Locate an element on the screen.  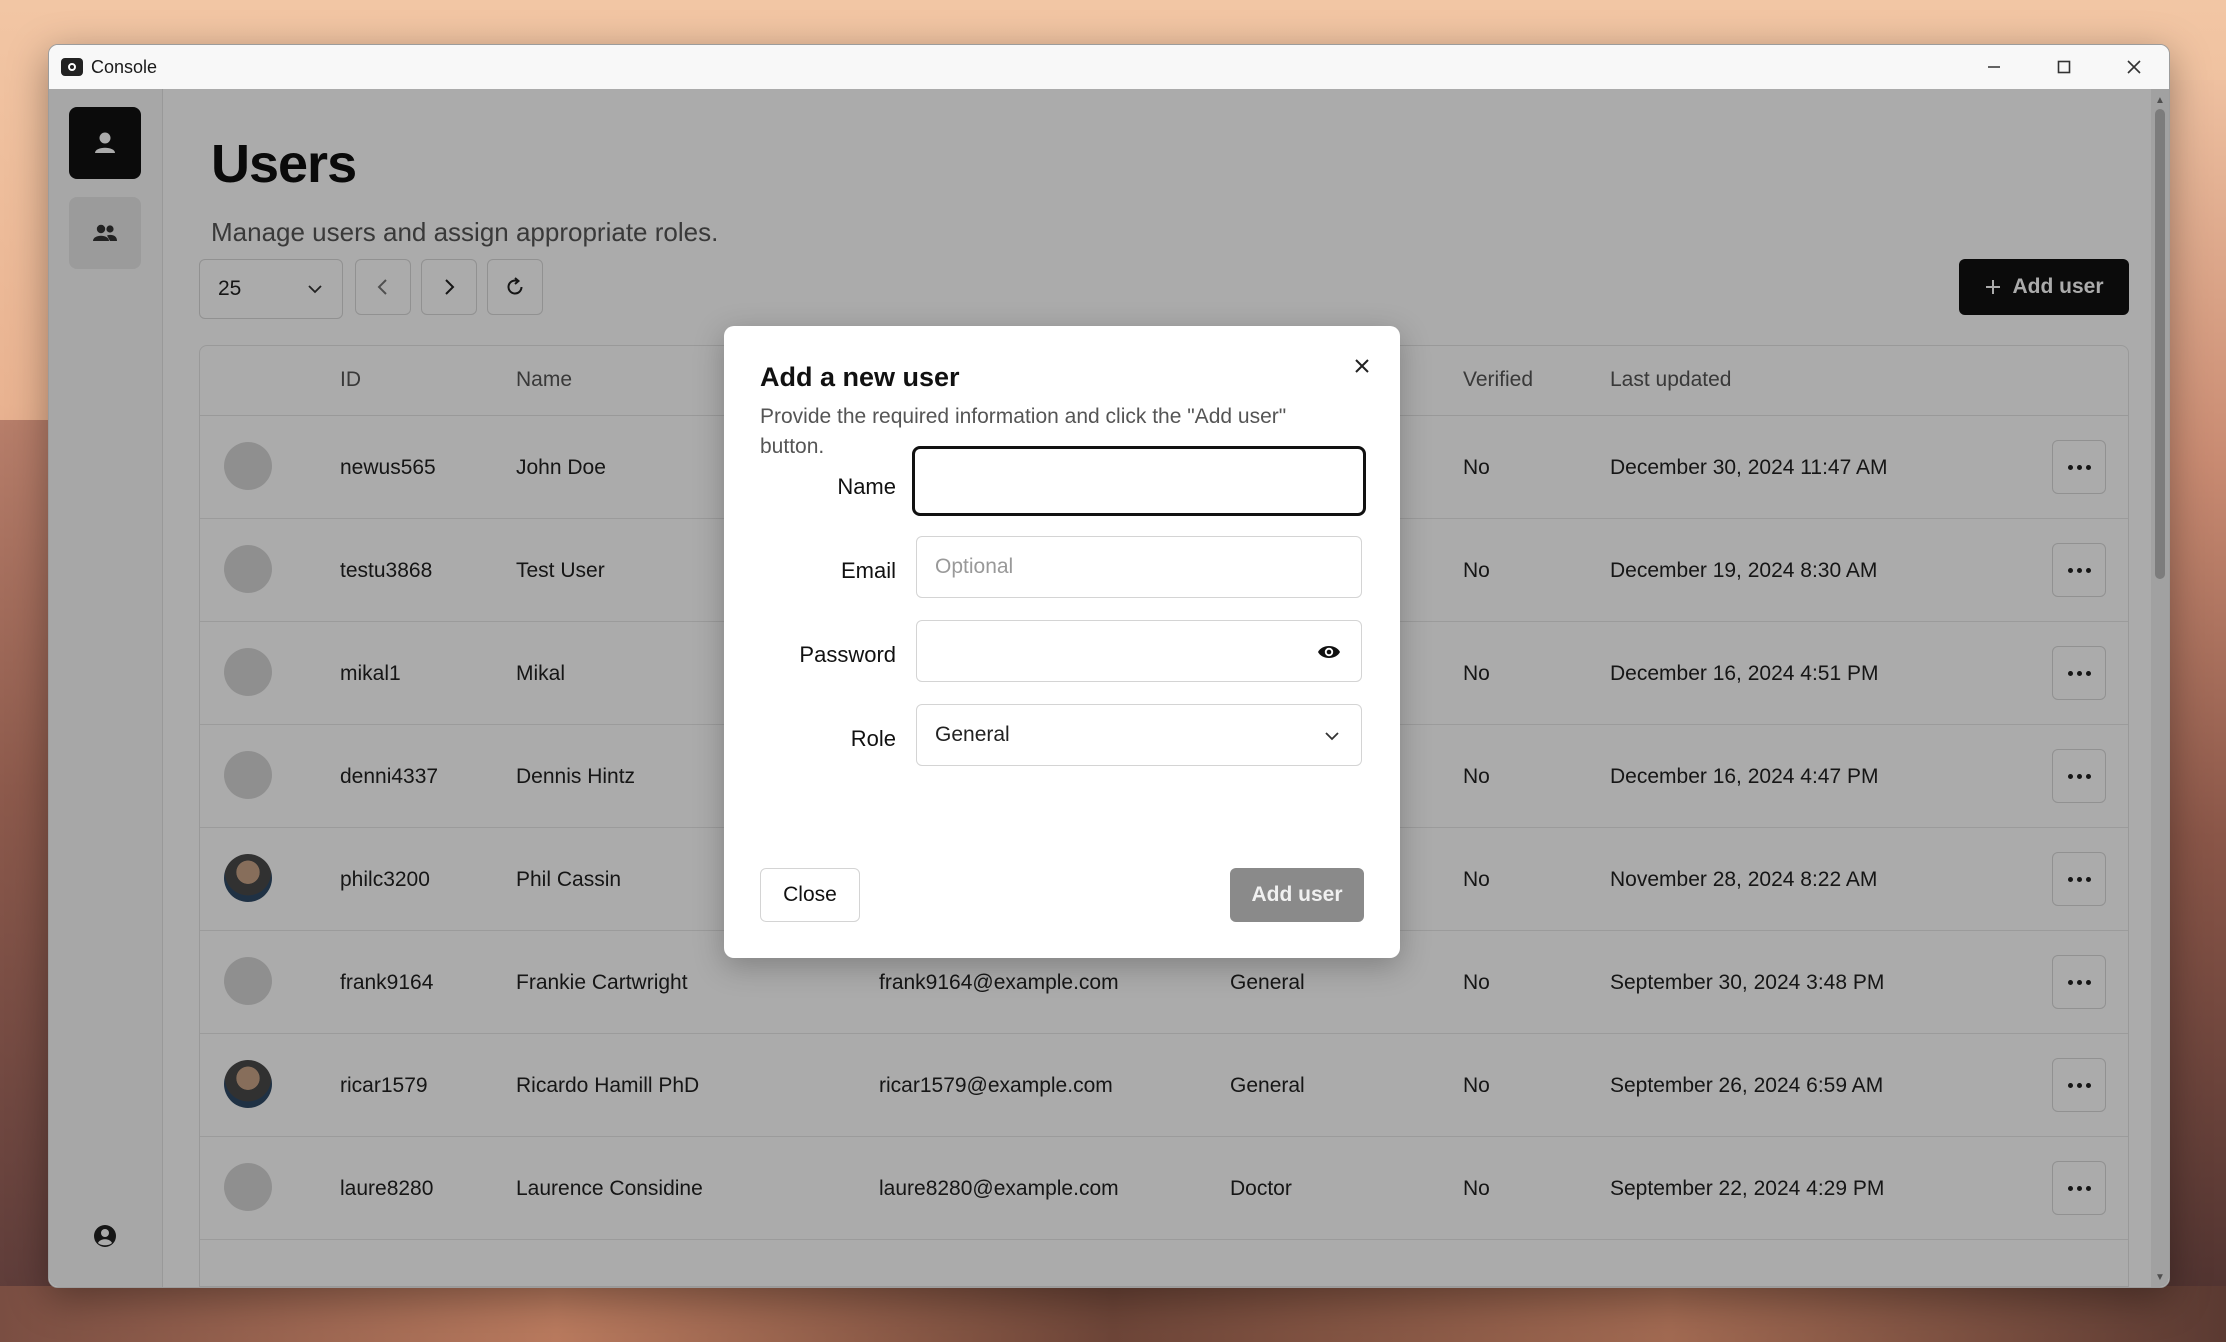
wallpaper-right is located at coordinates (2196, 711).